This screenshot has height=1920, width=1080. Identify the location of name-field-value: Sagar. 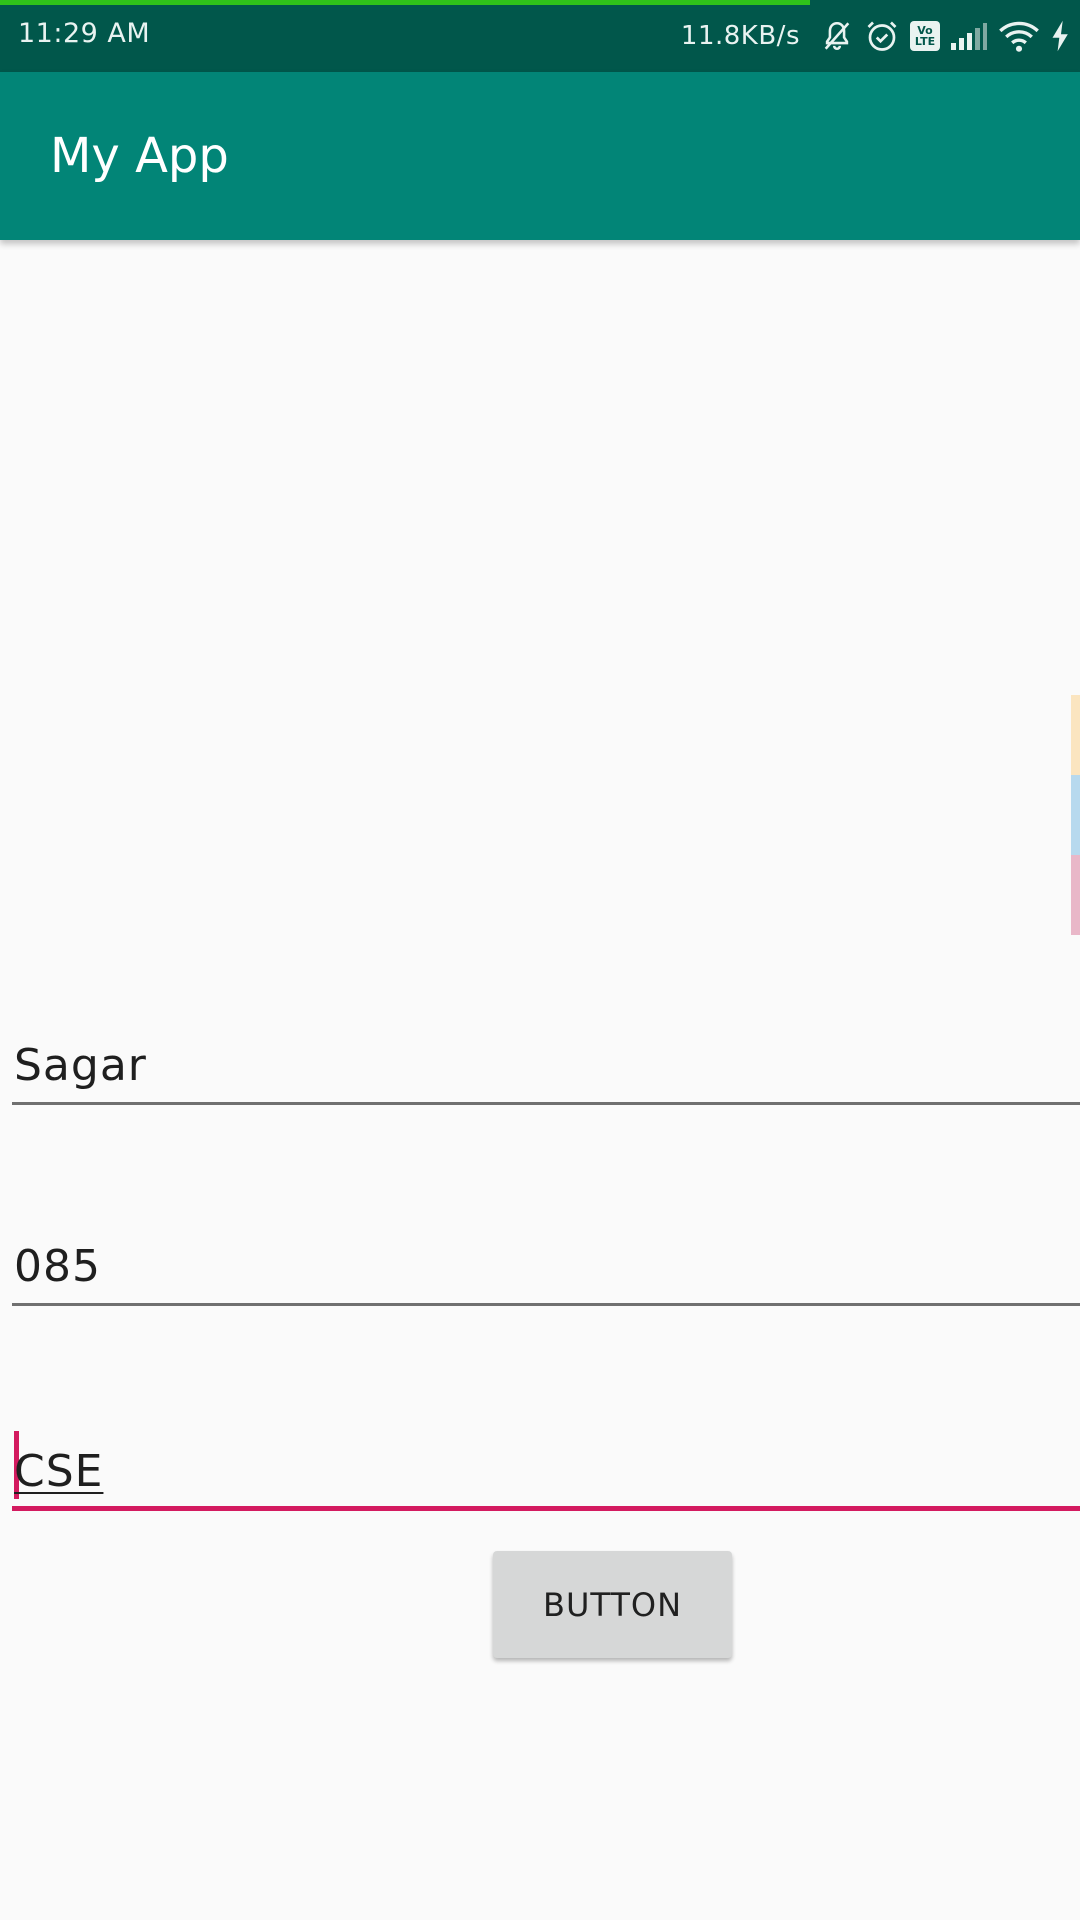
(80, 1065).